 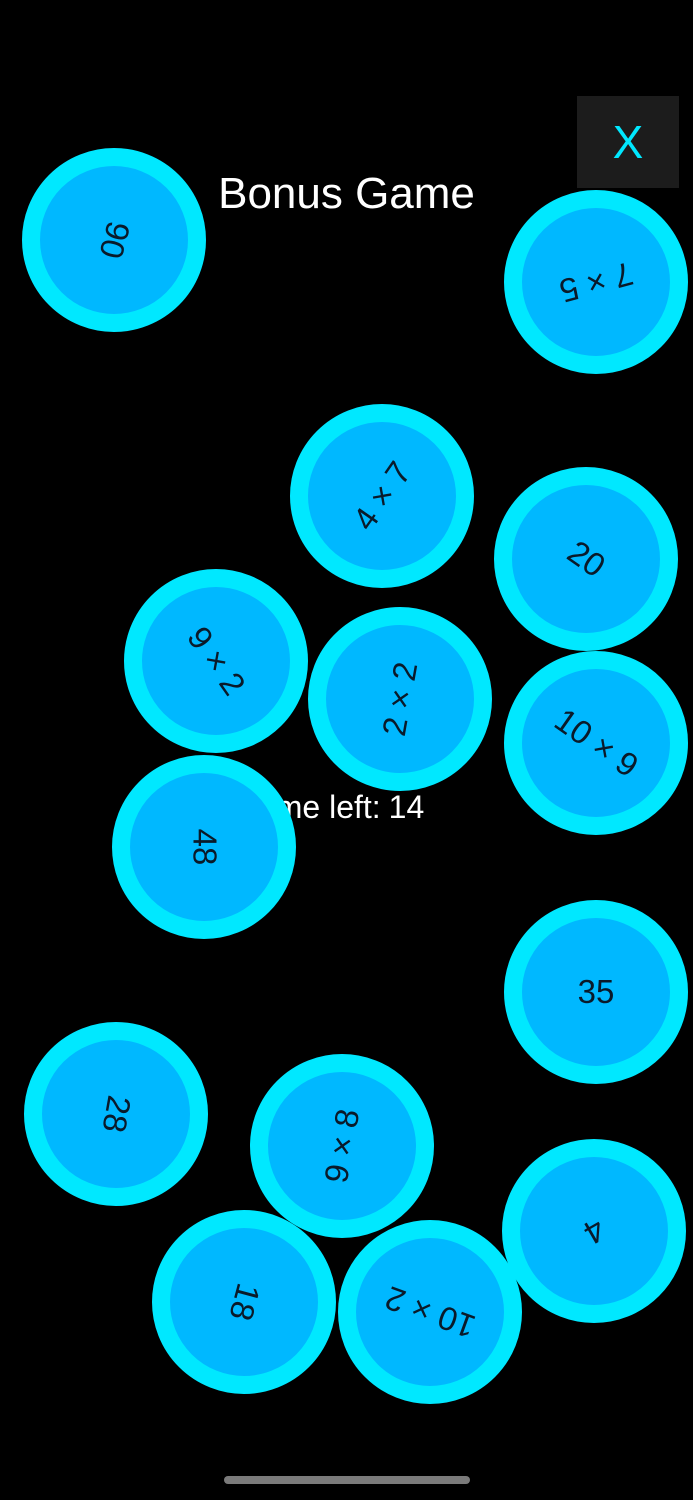 I want to click on bubble-label: 10 × 9, so click(x=596, y=742).